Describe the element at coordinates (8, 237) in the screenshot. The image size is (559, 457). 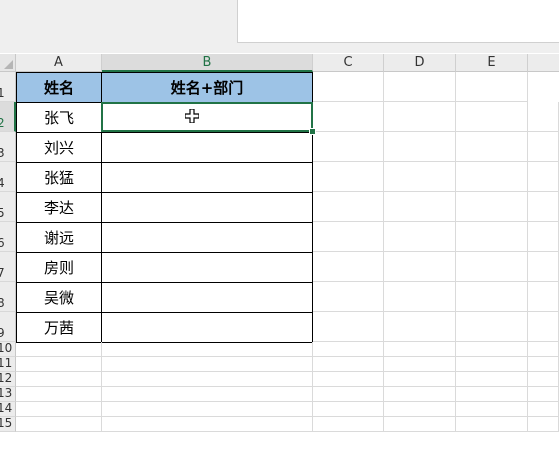
I see `row-header-6: 6` at that location.